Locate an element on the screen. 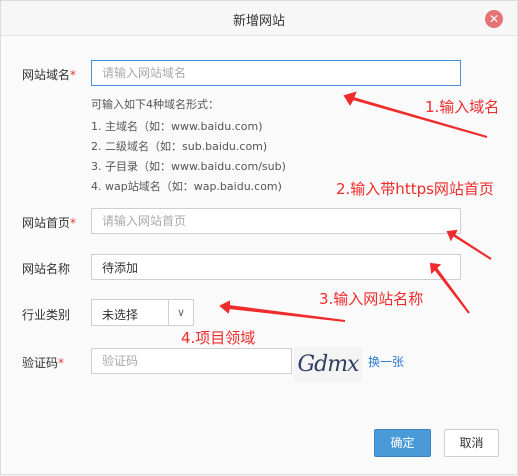 This screenshot has height=476, width=518. annotation-3: 3.输入网站名称 is located at coordinates (371, 299).